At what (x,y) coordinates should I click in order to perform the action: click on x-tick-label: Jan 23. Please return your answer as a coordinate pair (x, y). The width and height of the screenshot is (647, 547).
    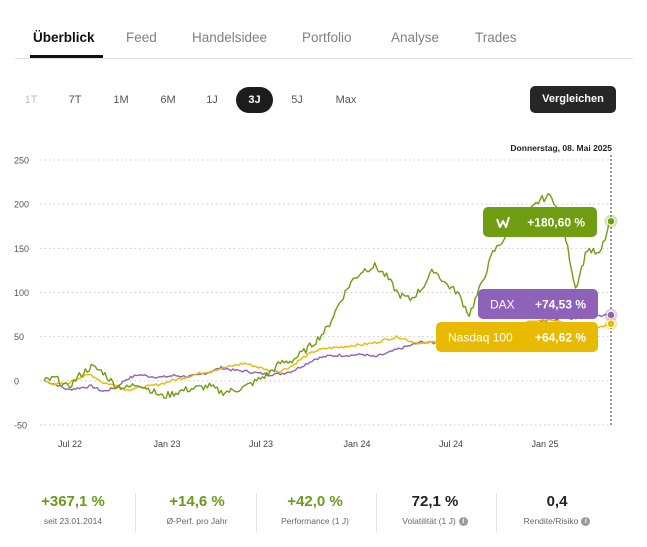
    Looking at the image, I should click on (166, 444).